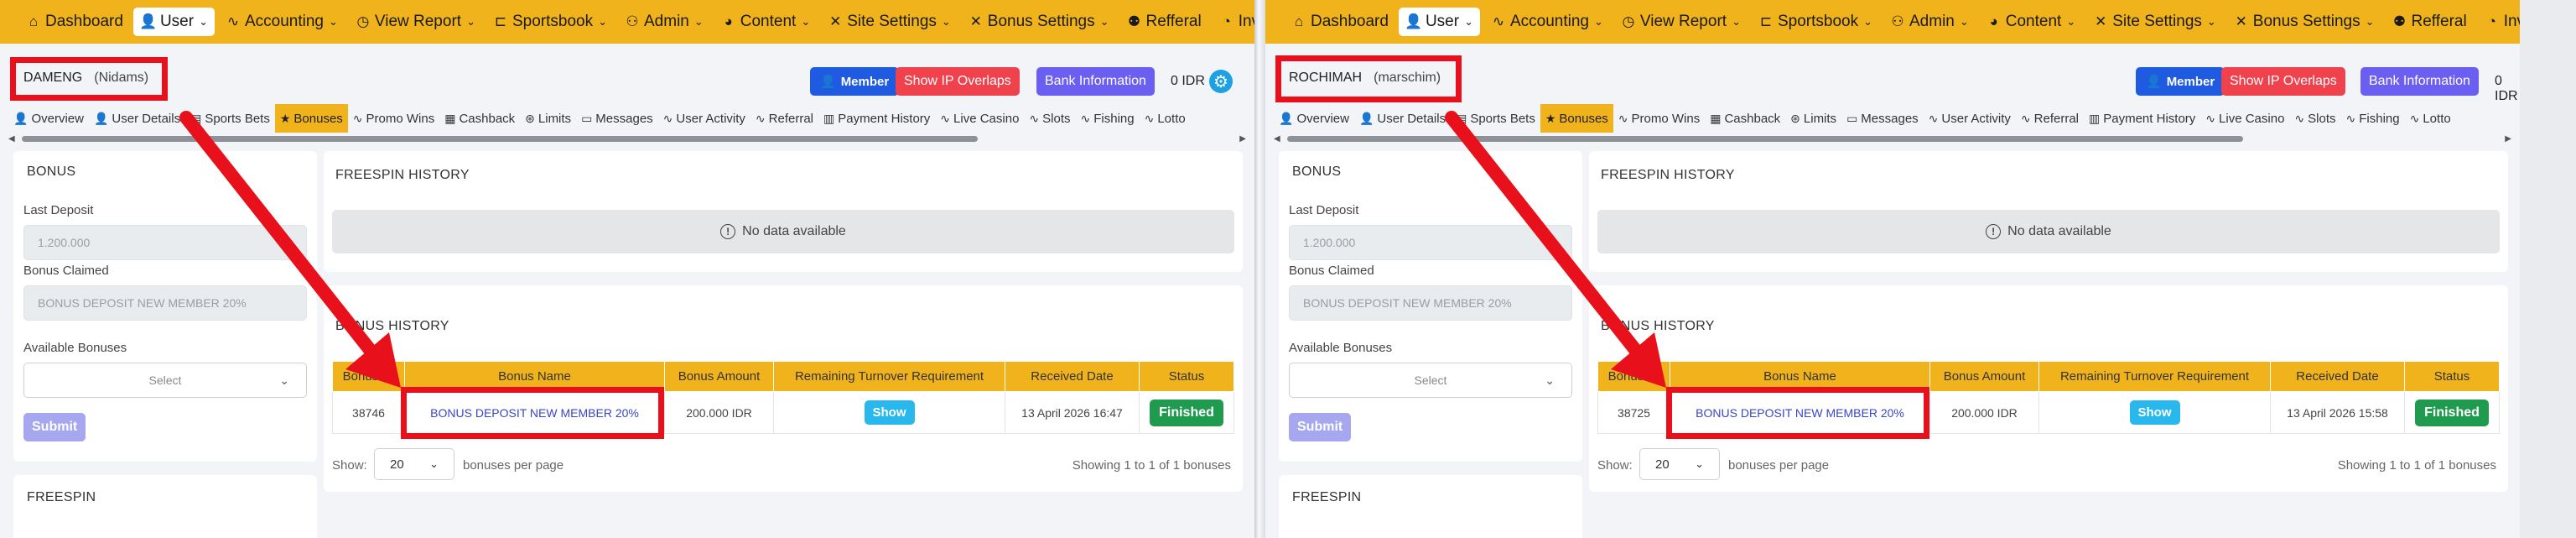 The height and width of the screenshot is (538, 2576). What do you see at coordinates (2511, 21) in the screenshot?
I see `nav-item-label: Invoice` at bounding box center [2511, 21].